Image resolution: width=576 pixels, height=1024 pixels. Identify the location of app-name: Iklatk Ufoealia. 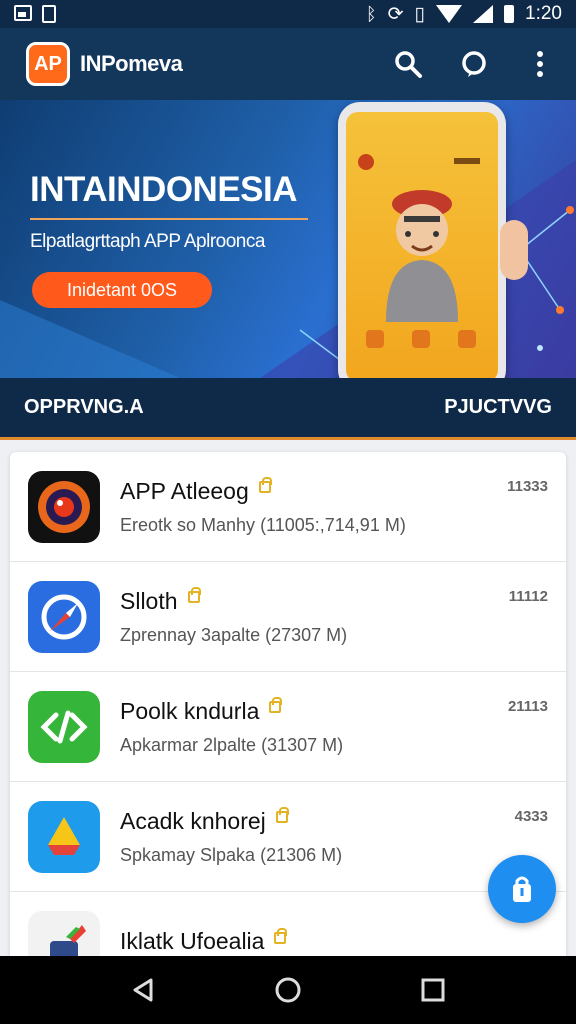
(192, 941).